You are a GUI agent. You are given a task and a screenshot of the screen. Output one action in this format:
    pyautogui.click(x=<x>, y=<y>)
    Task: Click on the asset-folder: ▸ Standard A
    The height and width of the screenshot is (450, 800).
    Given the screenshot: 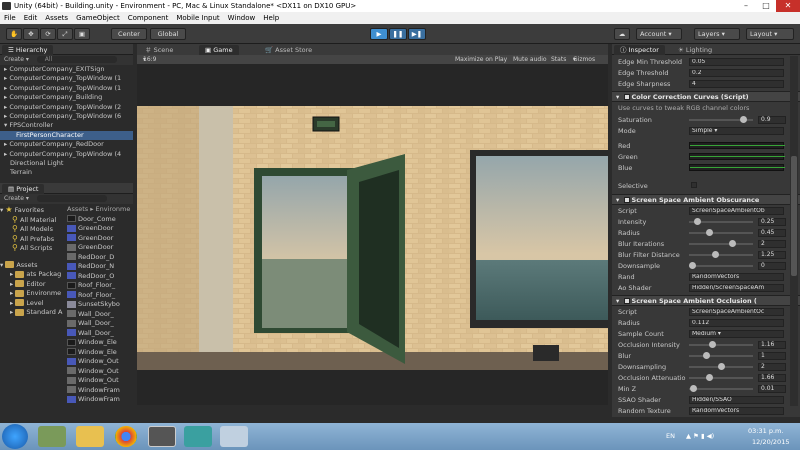 What is the action you would take?
    pyautogui.click(x=33, y=313)
    